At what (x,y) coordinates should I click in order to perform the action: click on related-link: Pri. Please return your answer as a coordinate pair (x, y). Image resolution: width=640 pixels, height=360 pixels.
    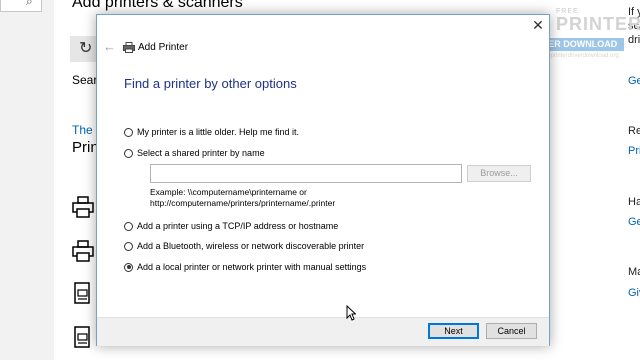
    Looking at the image, I should click on (634, 151).